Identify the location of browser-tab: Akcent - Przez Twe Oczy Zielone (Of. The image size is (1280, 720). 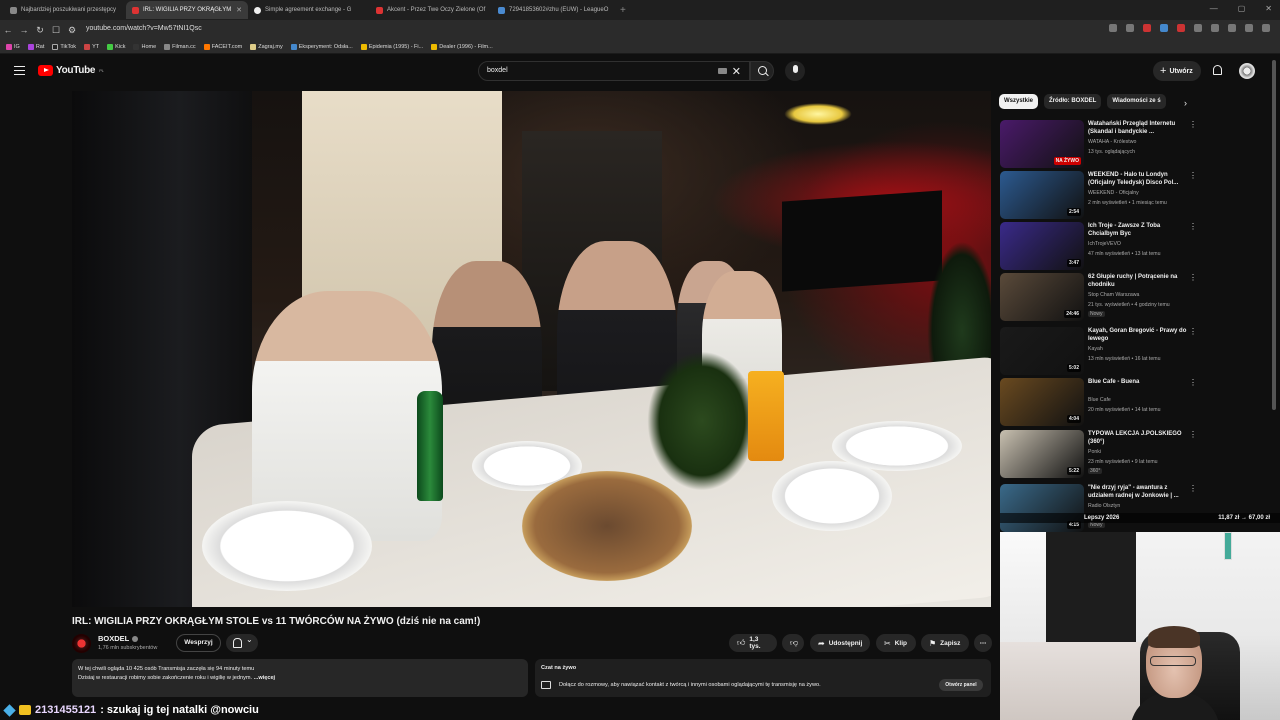
(431, 10).